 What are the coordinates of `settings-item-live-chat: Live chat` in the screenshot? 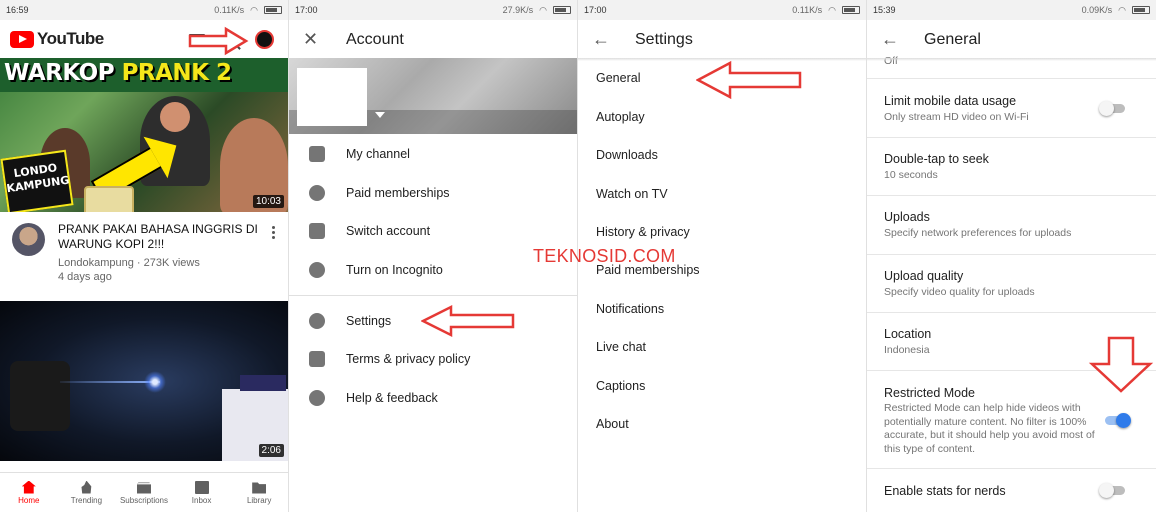 It's located at (621, 347).